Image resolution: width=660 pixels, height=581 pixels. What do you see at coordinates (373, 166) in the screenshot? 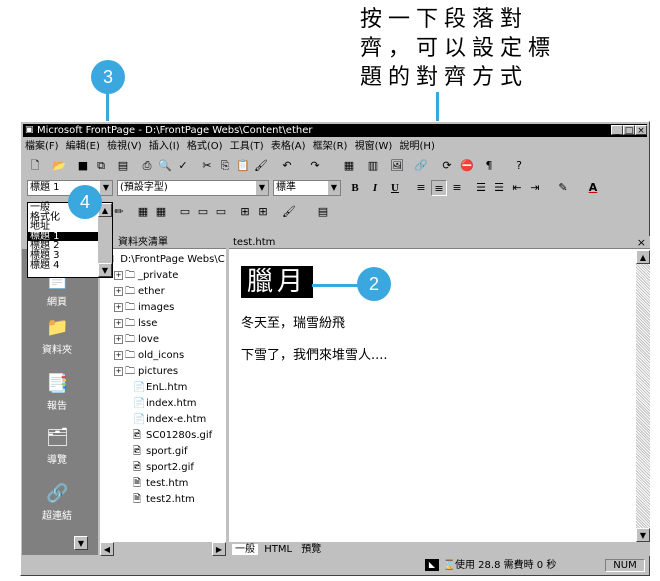
I see `insert-table-icon: ▥` at bounding box center [373, 166].